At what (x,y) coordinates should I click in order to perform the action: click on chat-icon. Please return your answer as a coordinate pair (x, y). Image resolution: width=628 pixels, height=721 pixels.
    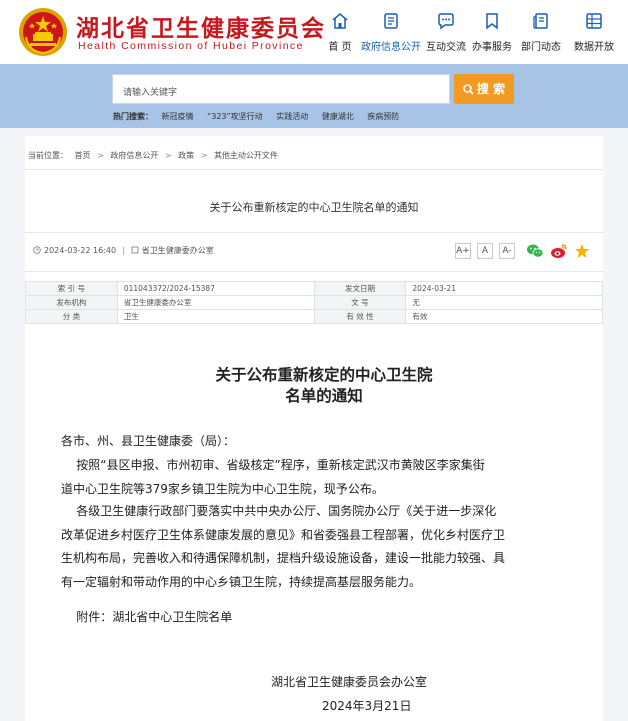
    Looking at the image, I should click on (446, 21).